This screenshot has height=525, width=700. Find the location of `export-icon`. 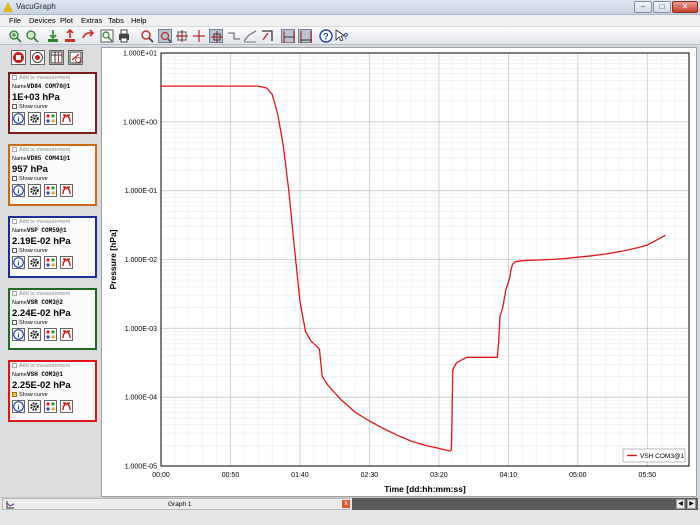

export-icon is located at coordinates (70, 36).